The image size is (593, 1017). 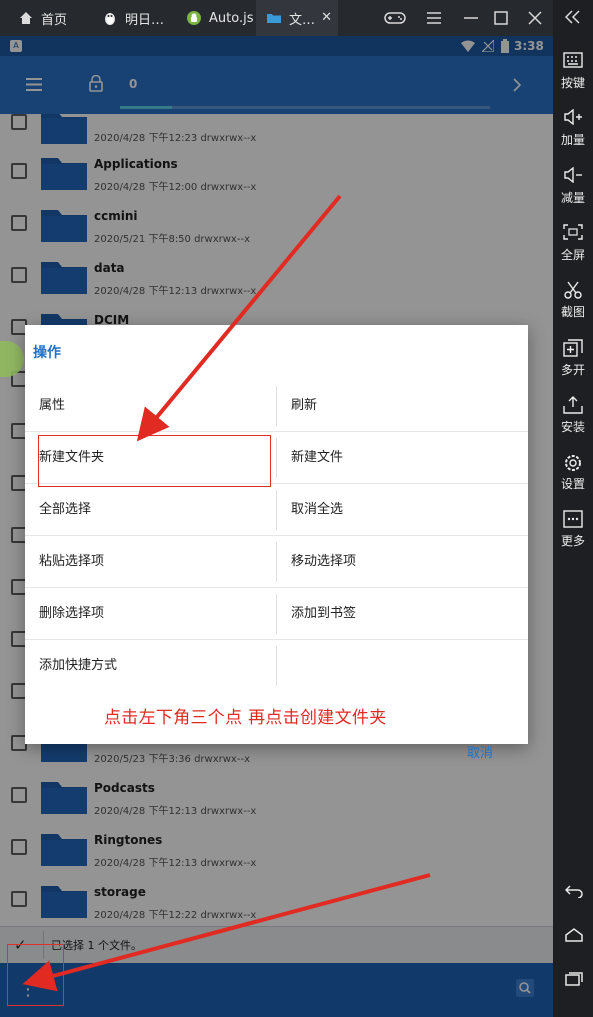 I want to click on install-icon, so click(x=573, y=405).